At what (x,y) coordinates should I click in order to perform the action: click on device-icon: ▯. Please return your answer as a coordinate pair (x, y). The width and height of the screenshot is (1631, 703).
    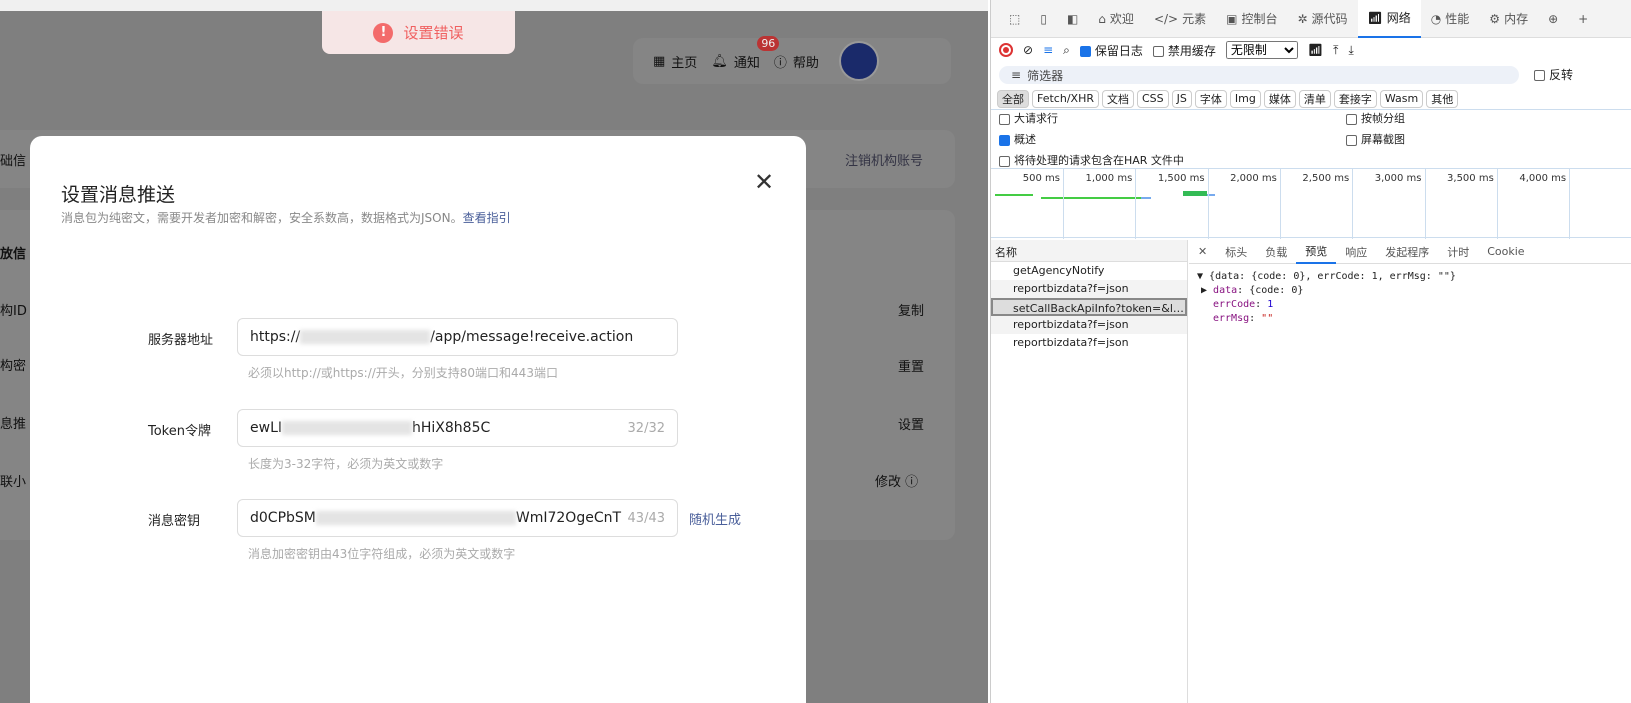
    Looking at the image, I should click on (1043, 19).